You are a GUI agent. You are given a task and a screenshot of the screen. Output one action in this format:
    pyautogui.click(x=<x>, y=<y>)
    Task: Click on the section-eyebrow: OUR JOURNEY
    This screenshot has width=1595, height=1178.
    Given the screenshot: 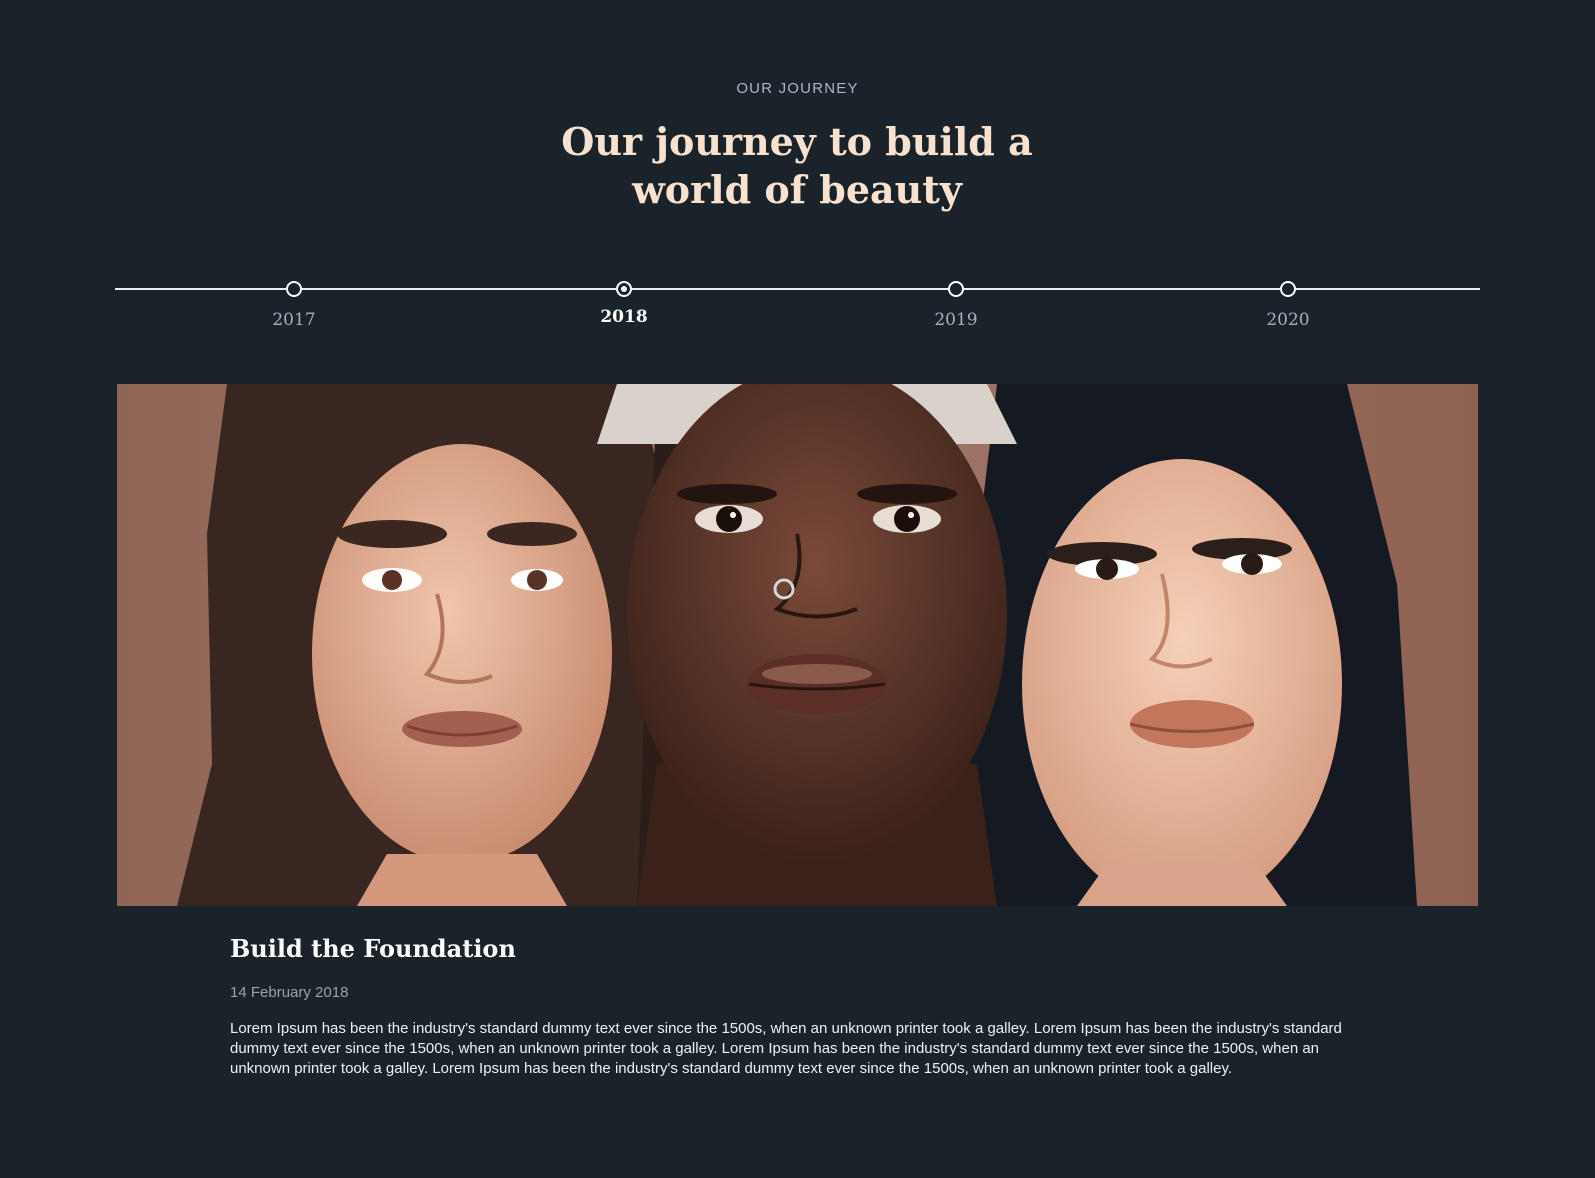 What is the action you would take?
    pyautogui.click(x=797, y=88)
    